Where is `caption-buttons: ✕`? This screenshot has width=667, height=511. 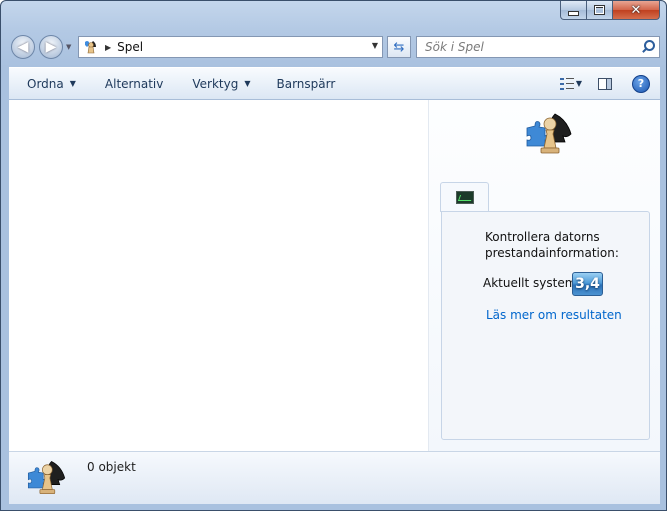
caption-buttons: ✕ is located at coordinates (610, 11).